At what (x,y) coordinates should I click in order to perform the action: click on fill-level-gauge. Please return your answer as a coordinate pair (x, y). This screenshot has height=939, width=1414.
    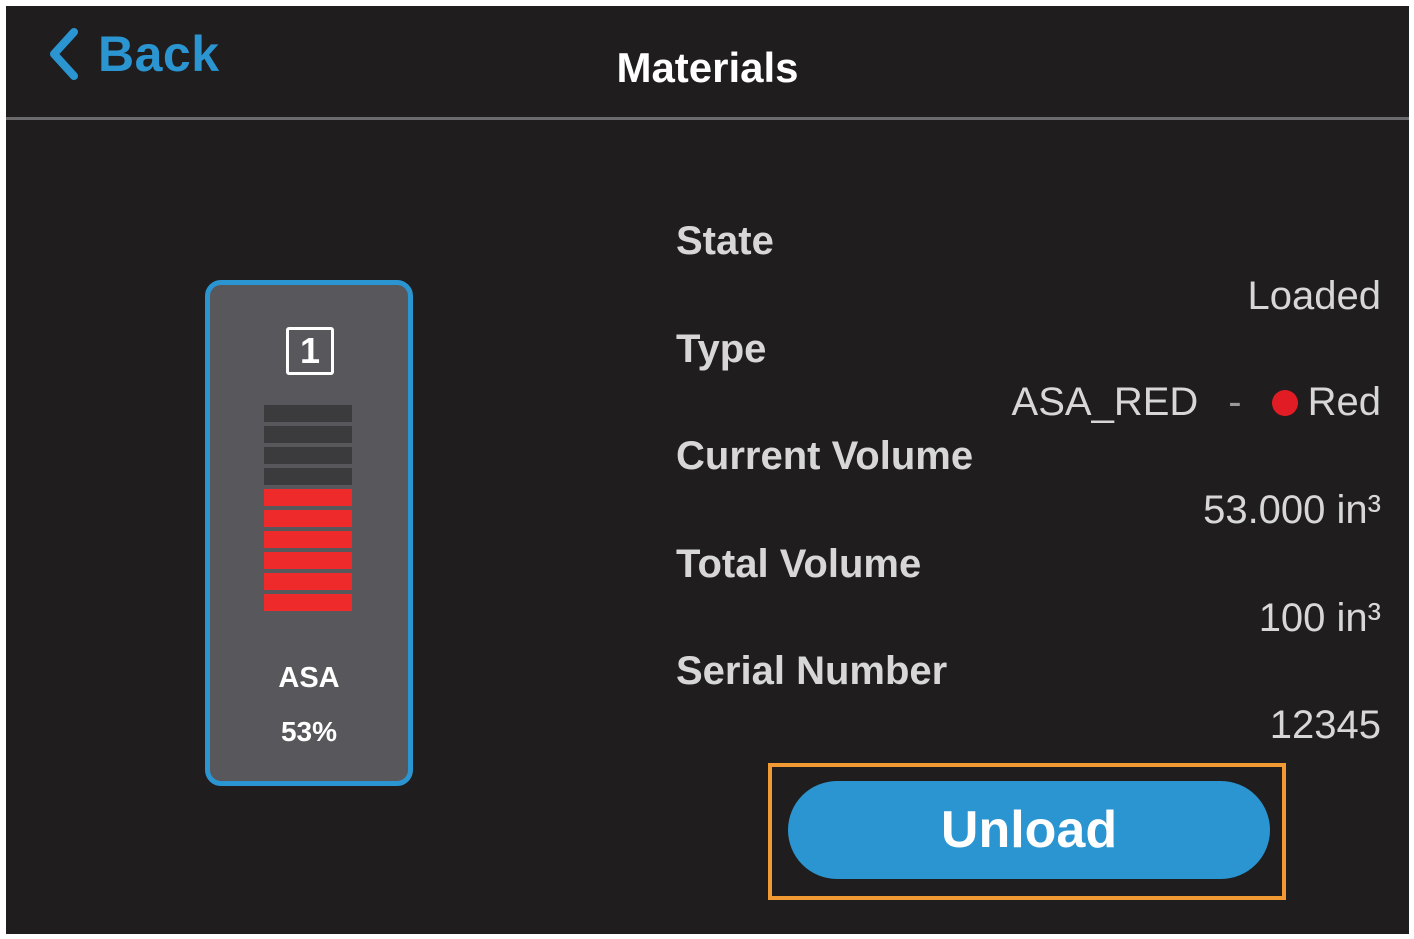
    Looking at the image, I should click on (308, 510).